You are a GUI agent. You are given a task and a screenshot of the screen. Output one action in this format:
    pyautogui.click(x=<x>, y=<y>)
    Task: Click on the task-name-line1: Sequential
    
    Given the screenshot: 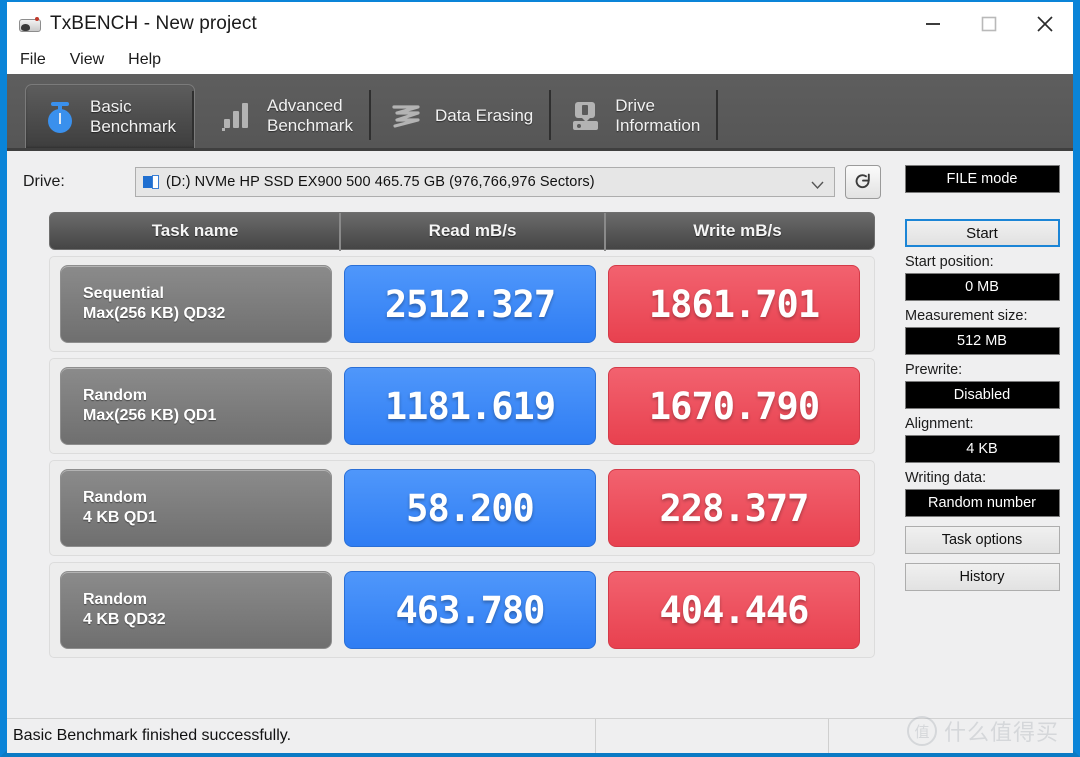 What is the action you would take?
    pyautogui.click(x=123, y=293)
    